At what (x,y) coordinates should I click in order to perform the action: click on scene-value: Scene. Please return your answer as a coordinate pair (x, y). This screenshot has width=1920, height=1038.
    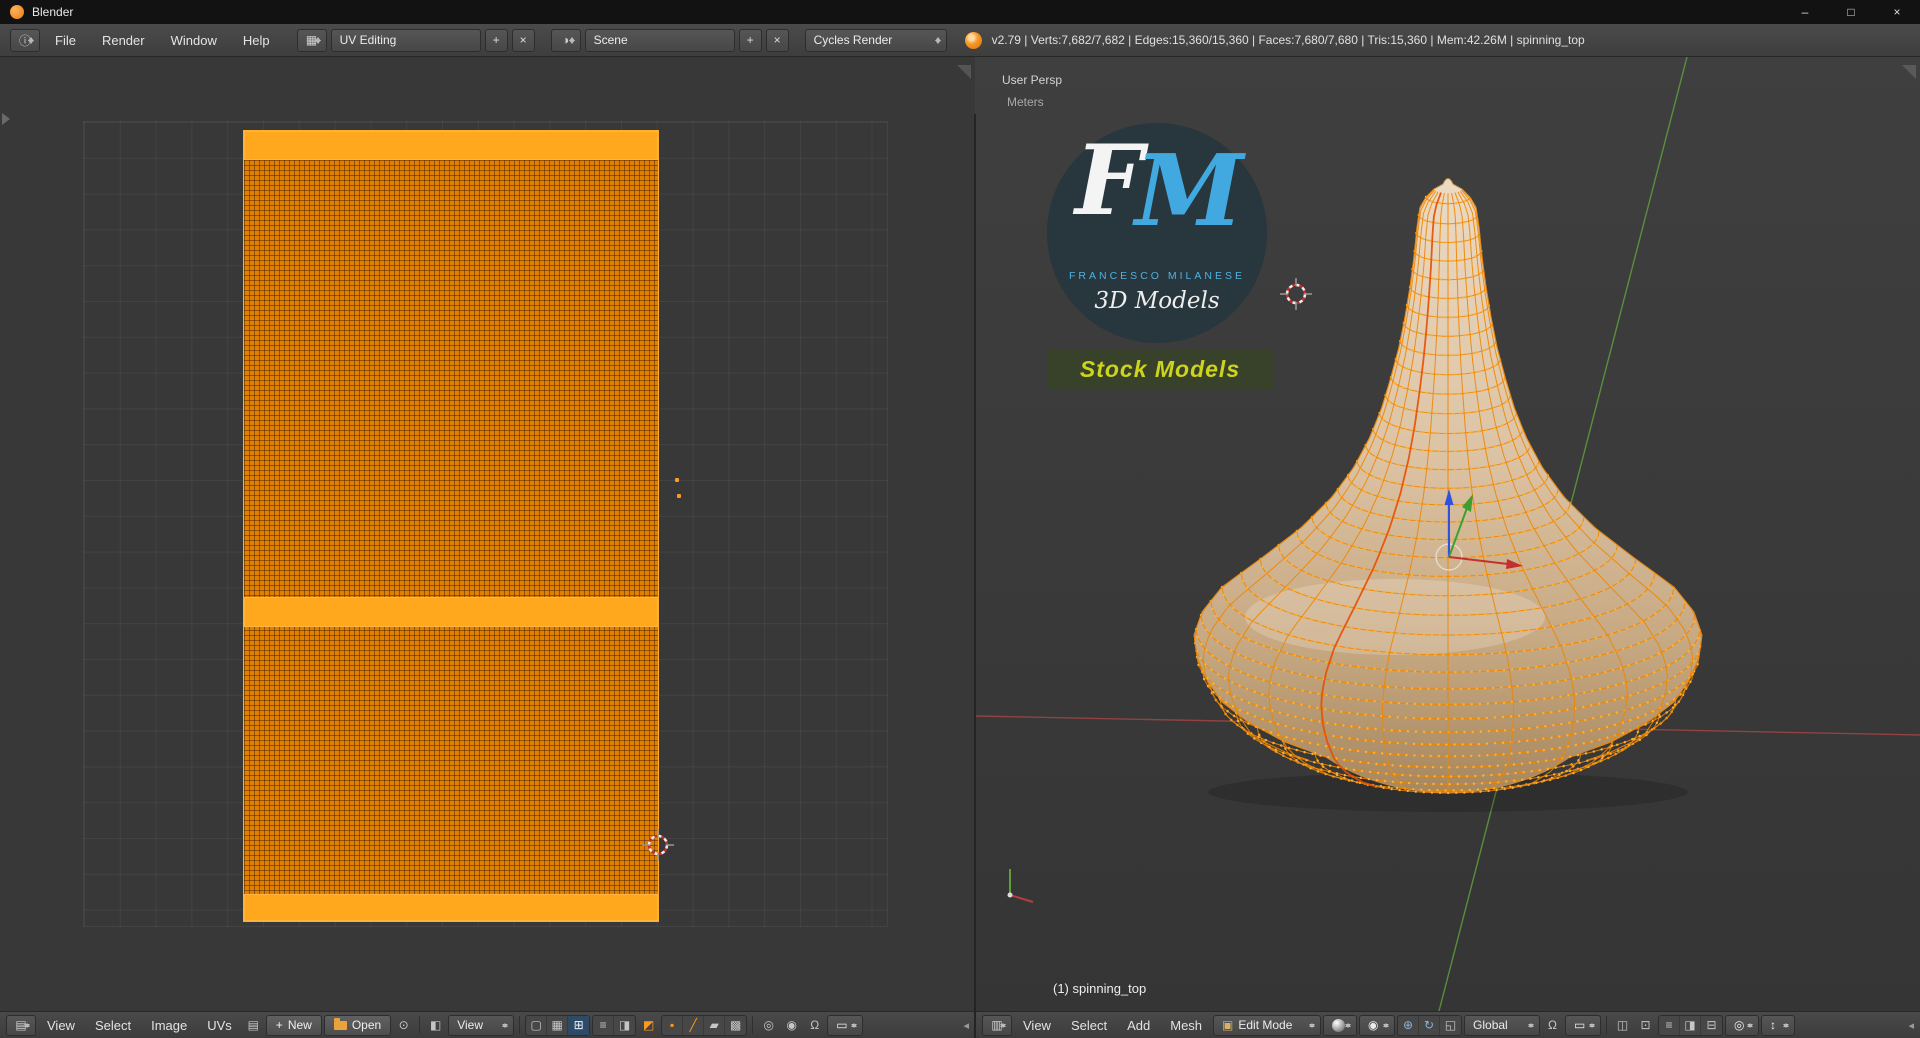
    Looking at the image, I should click on (610, 40).